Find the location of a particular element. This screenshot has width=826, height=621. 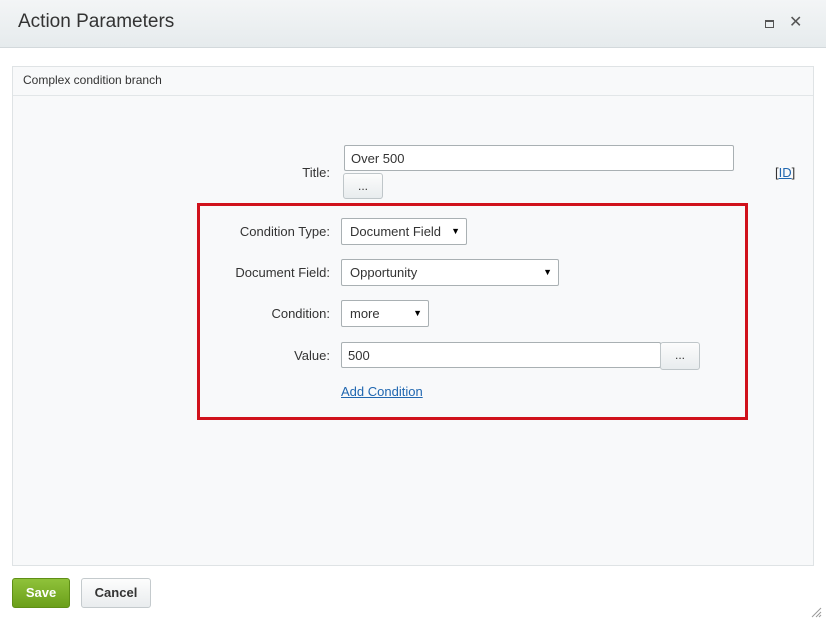

dialog-title: Action Parameters is located at coordinates (96, 21).